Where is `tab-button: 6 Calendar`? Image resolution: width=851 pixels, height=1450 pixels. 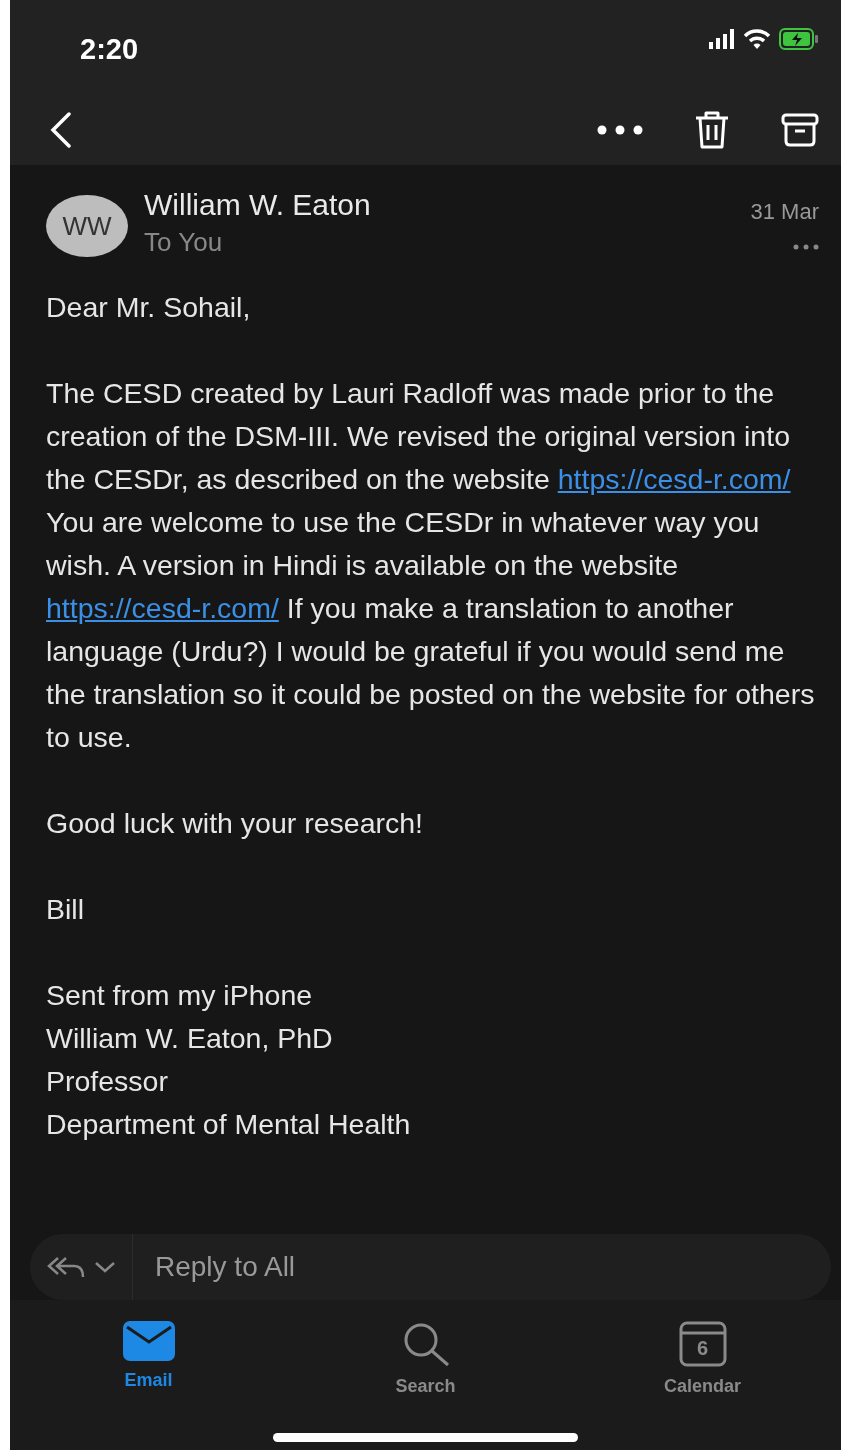 tab-button: 6 Calendar is located at coordinates (702, 1360).